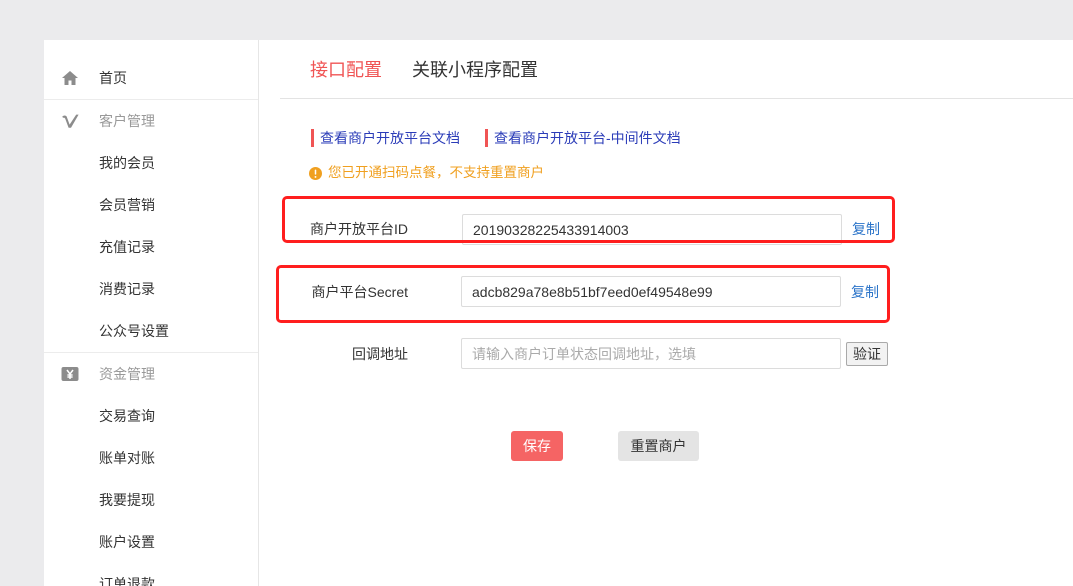  Describe the element at coordinates (127, 205) in the screenshot. I see `sidebar-item-label: 会员营销` at that location.